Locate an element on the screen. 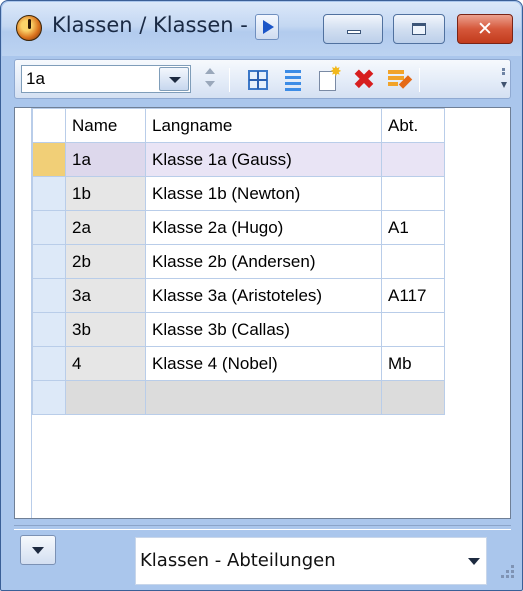  table-row: 1b Klasse 1b (Newton) is located at coordinates (238, 193).